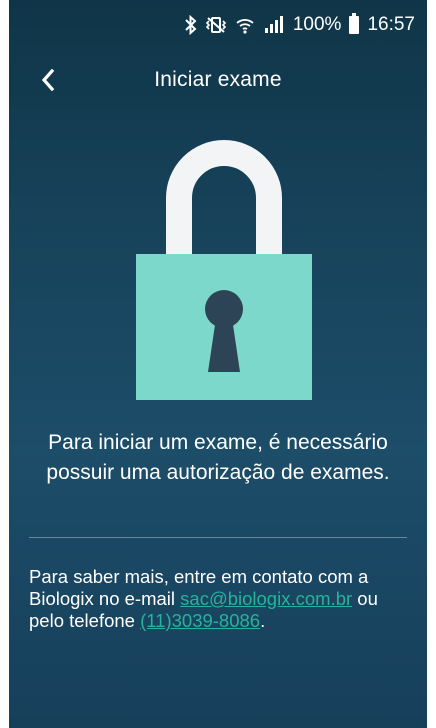 The height and width of the screenshot is (728, 436). I want to click on back-button, so click(48, 80).